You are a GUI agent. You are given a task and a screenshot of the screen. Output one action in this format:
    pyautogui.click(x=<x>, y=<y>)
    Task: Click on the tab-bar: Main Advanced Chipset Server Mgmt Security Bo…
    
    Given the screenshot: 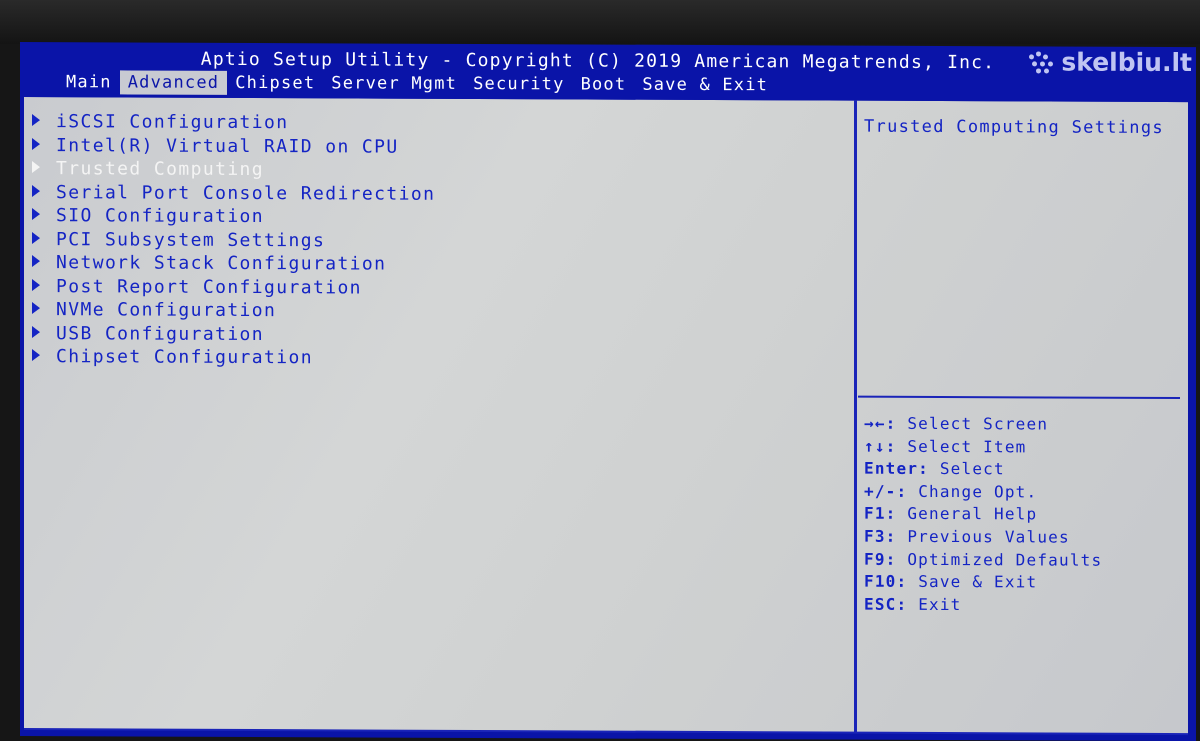 What is the action you would take?
    pyautogui.click(x=398, y=84)
    